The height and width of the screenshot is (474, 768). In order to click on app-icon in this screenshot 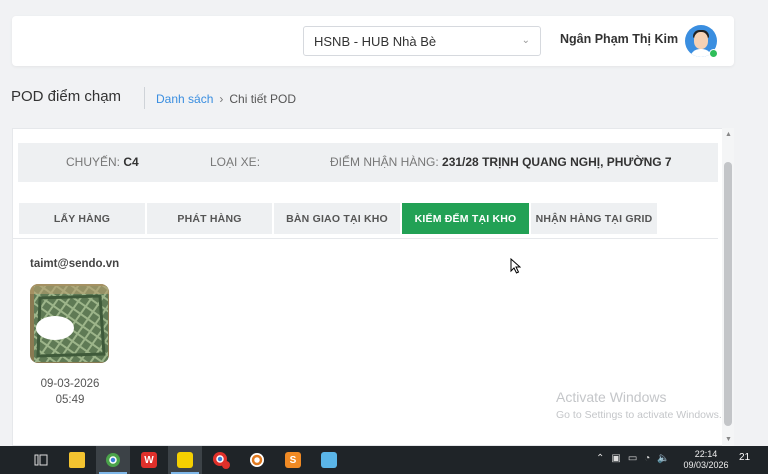, I will do `click(257, 460)`.